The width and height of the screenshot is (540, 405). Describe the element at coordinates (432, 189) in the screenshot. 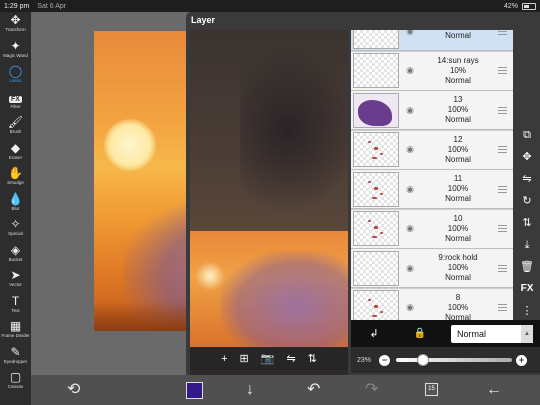

I see `layer-row: ◉ 11 100% Normal` at that location.